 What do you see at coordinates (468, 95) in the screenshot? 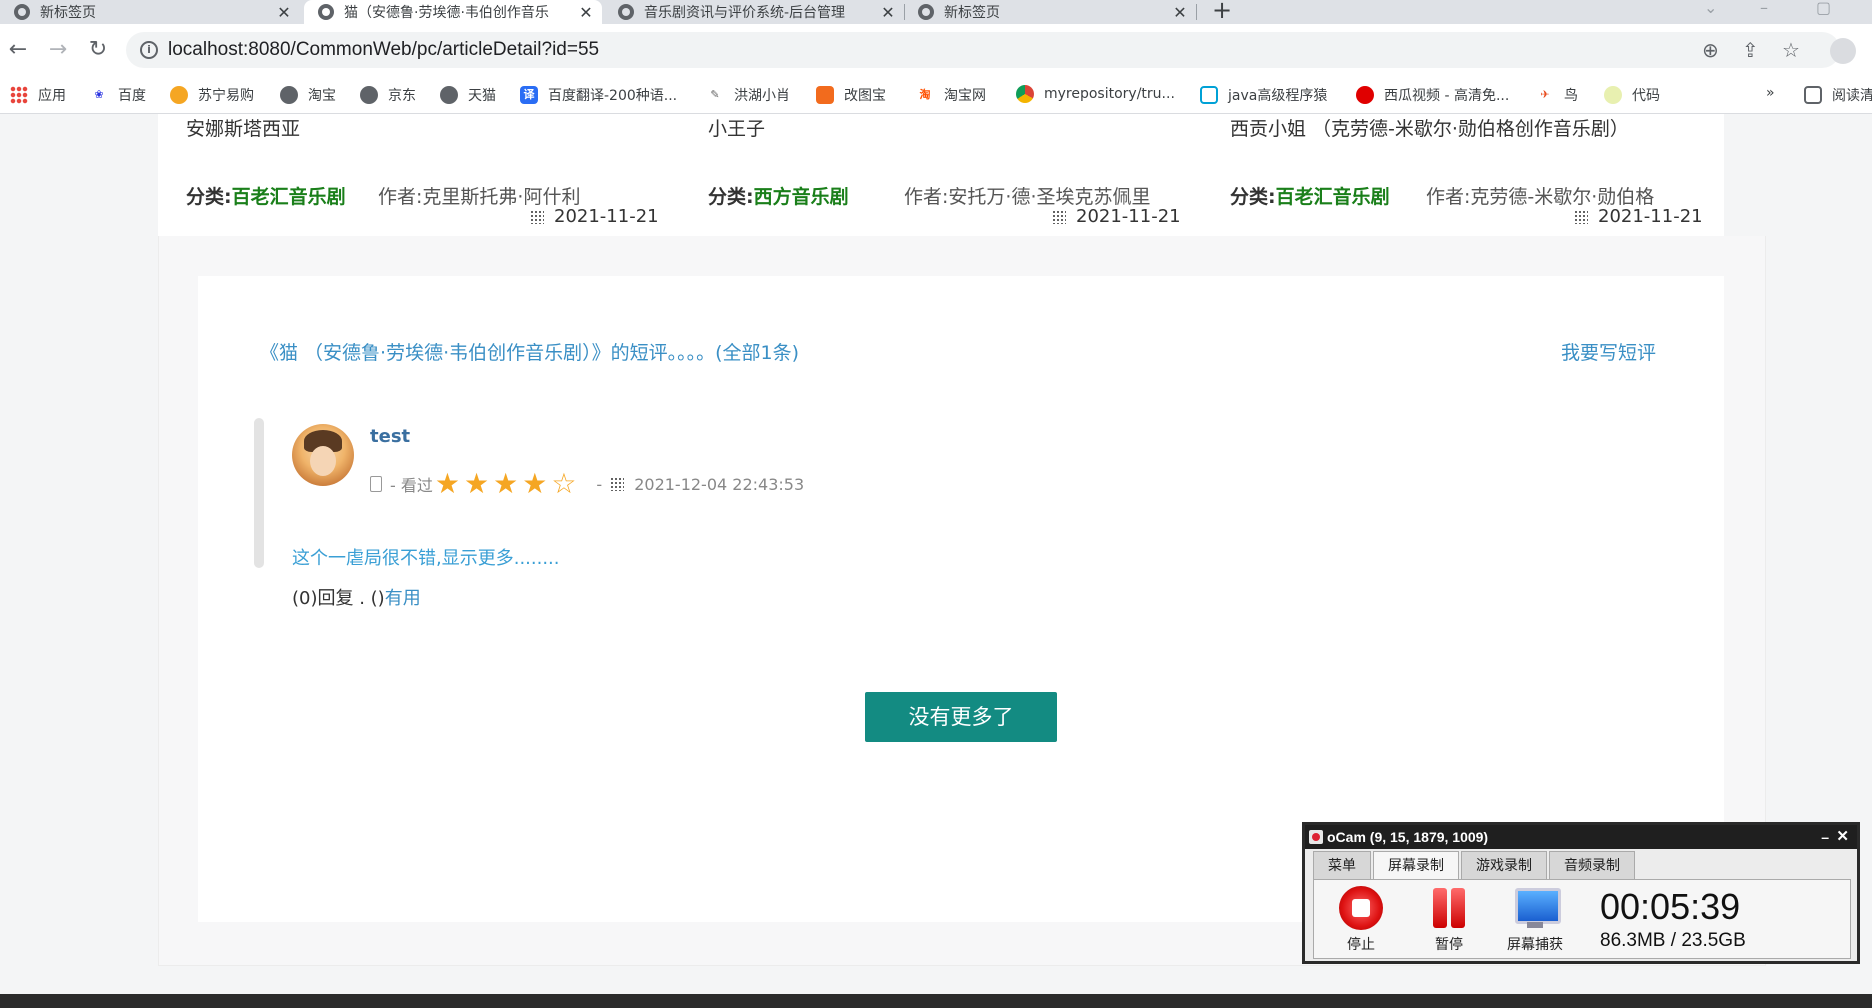
I see `bookmark-tmall: 天猫` at bounding box center [468, 95].